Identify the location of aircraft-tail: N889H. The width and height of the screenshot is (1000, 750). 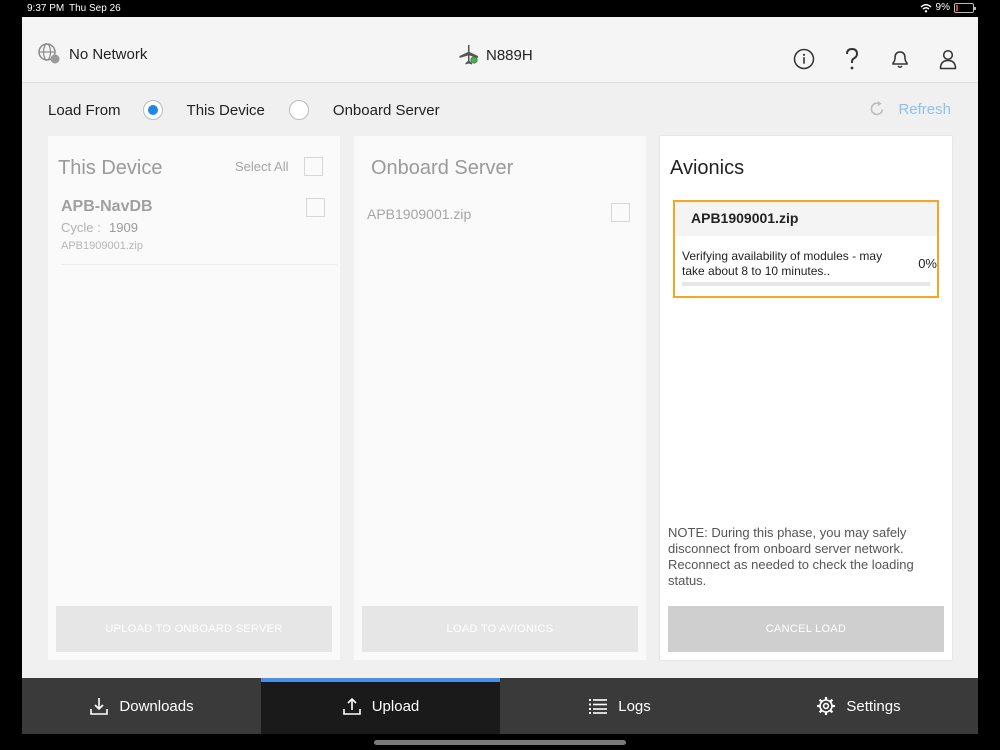
(495, 55).